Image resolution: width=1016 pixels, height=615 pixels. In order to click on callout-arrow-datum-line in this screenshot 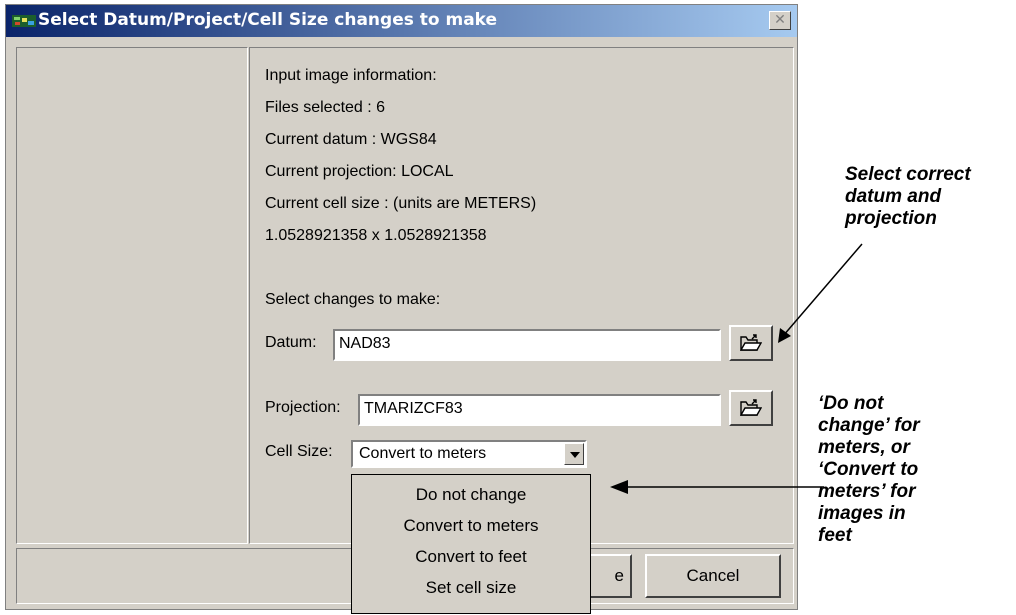, I will do `click(822, 290)`.